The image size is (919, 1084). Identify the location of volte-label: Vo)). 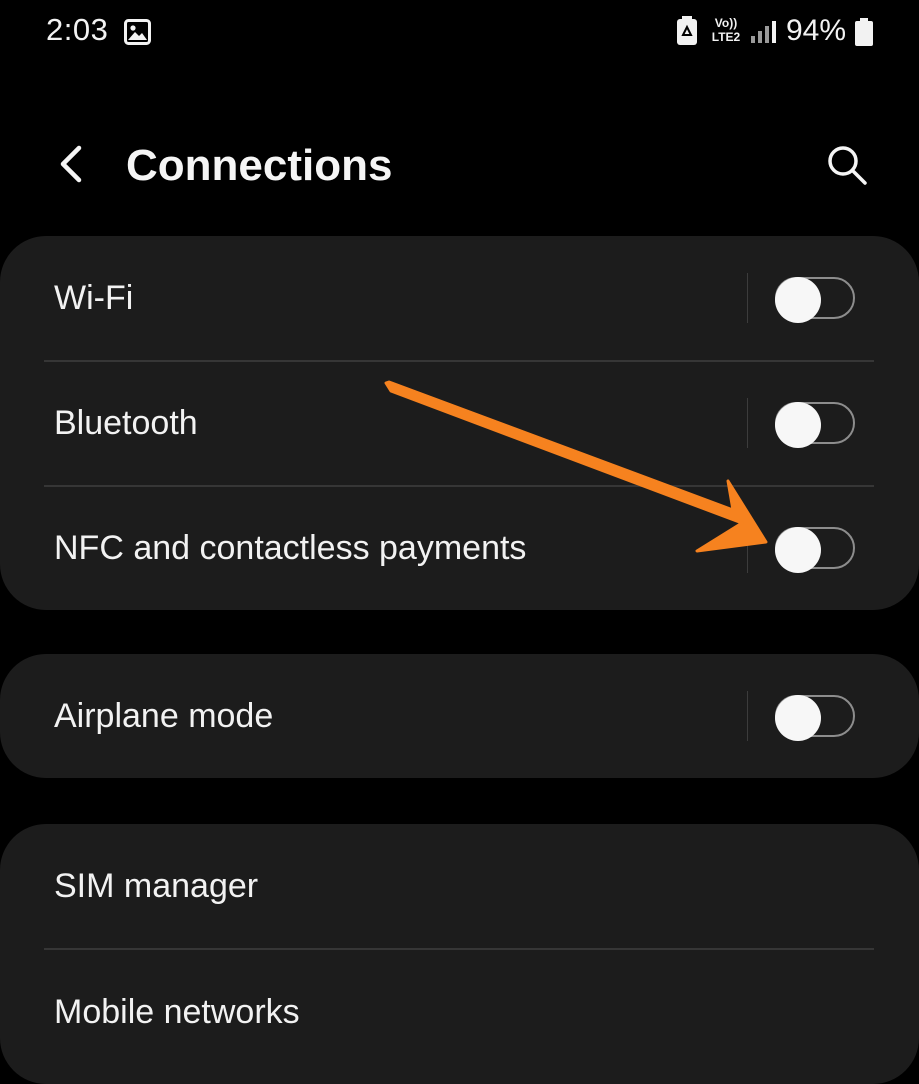
(726, 23).